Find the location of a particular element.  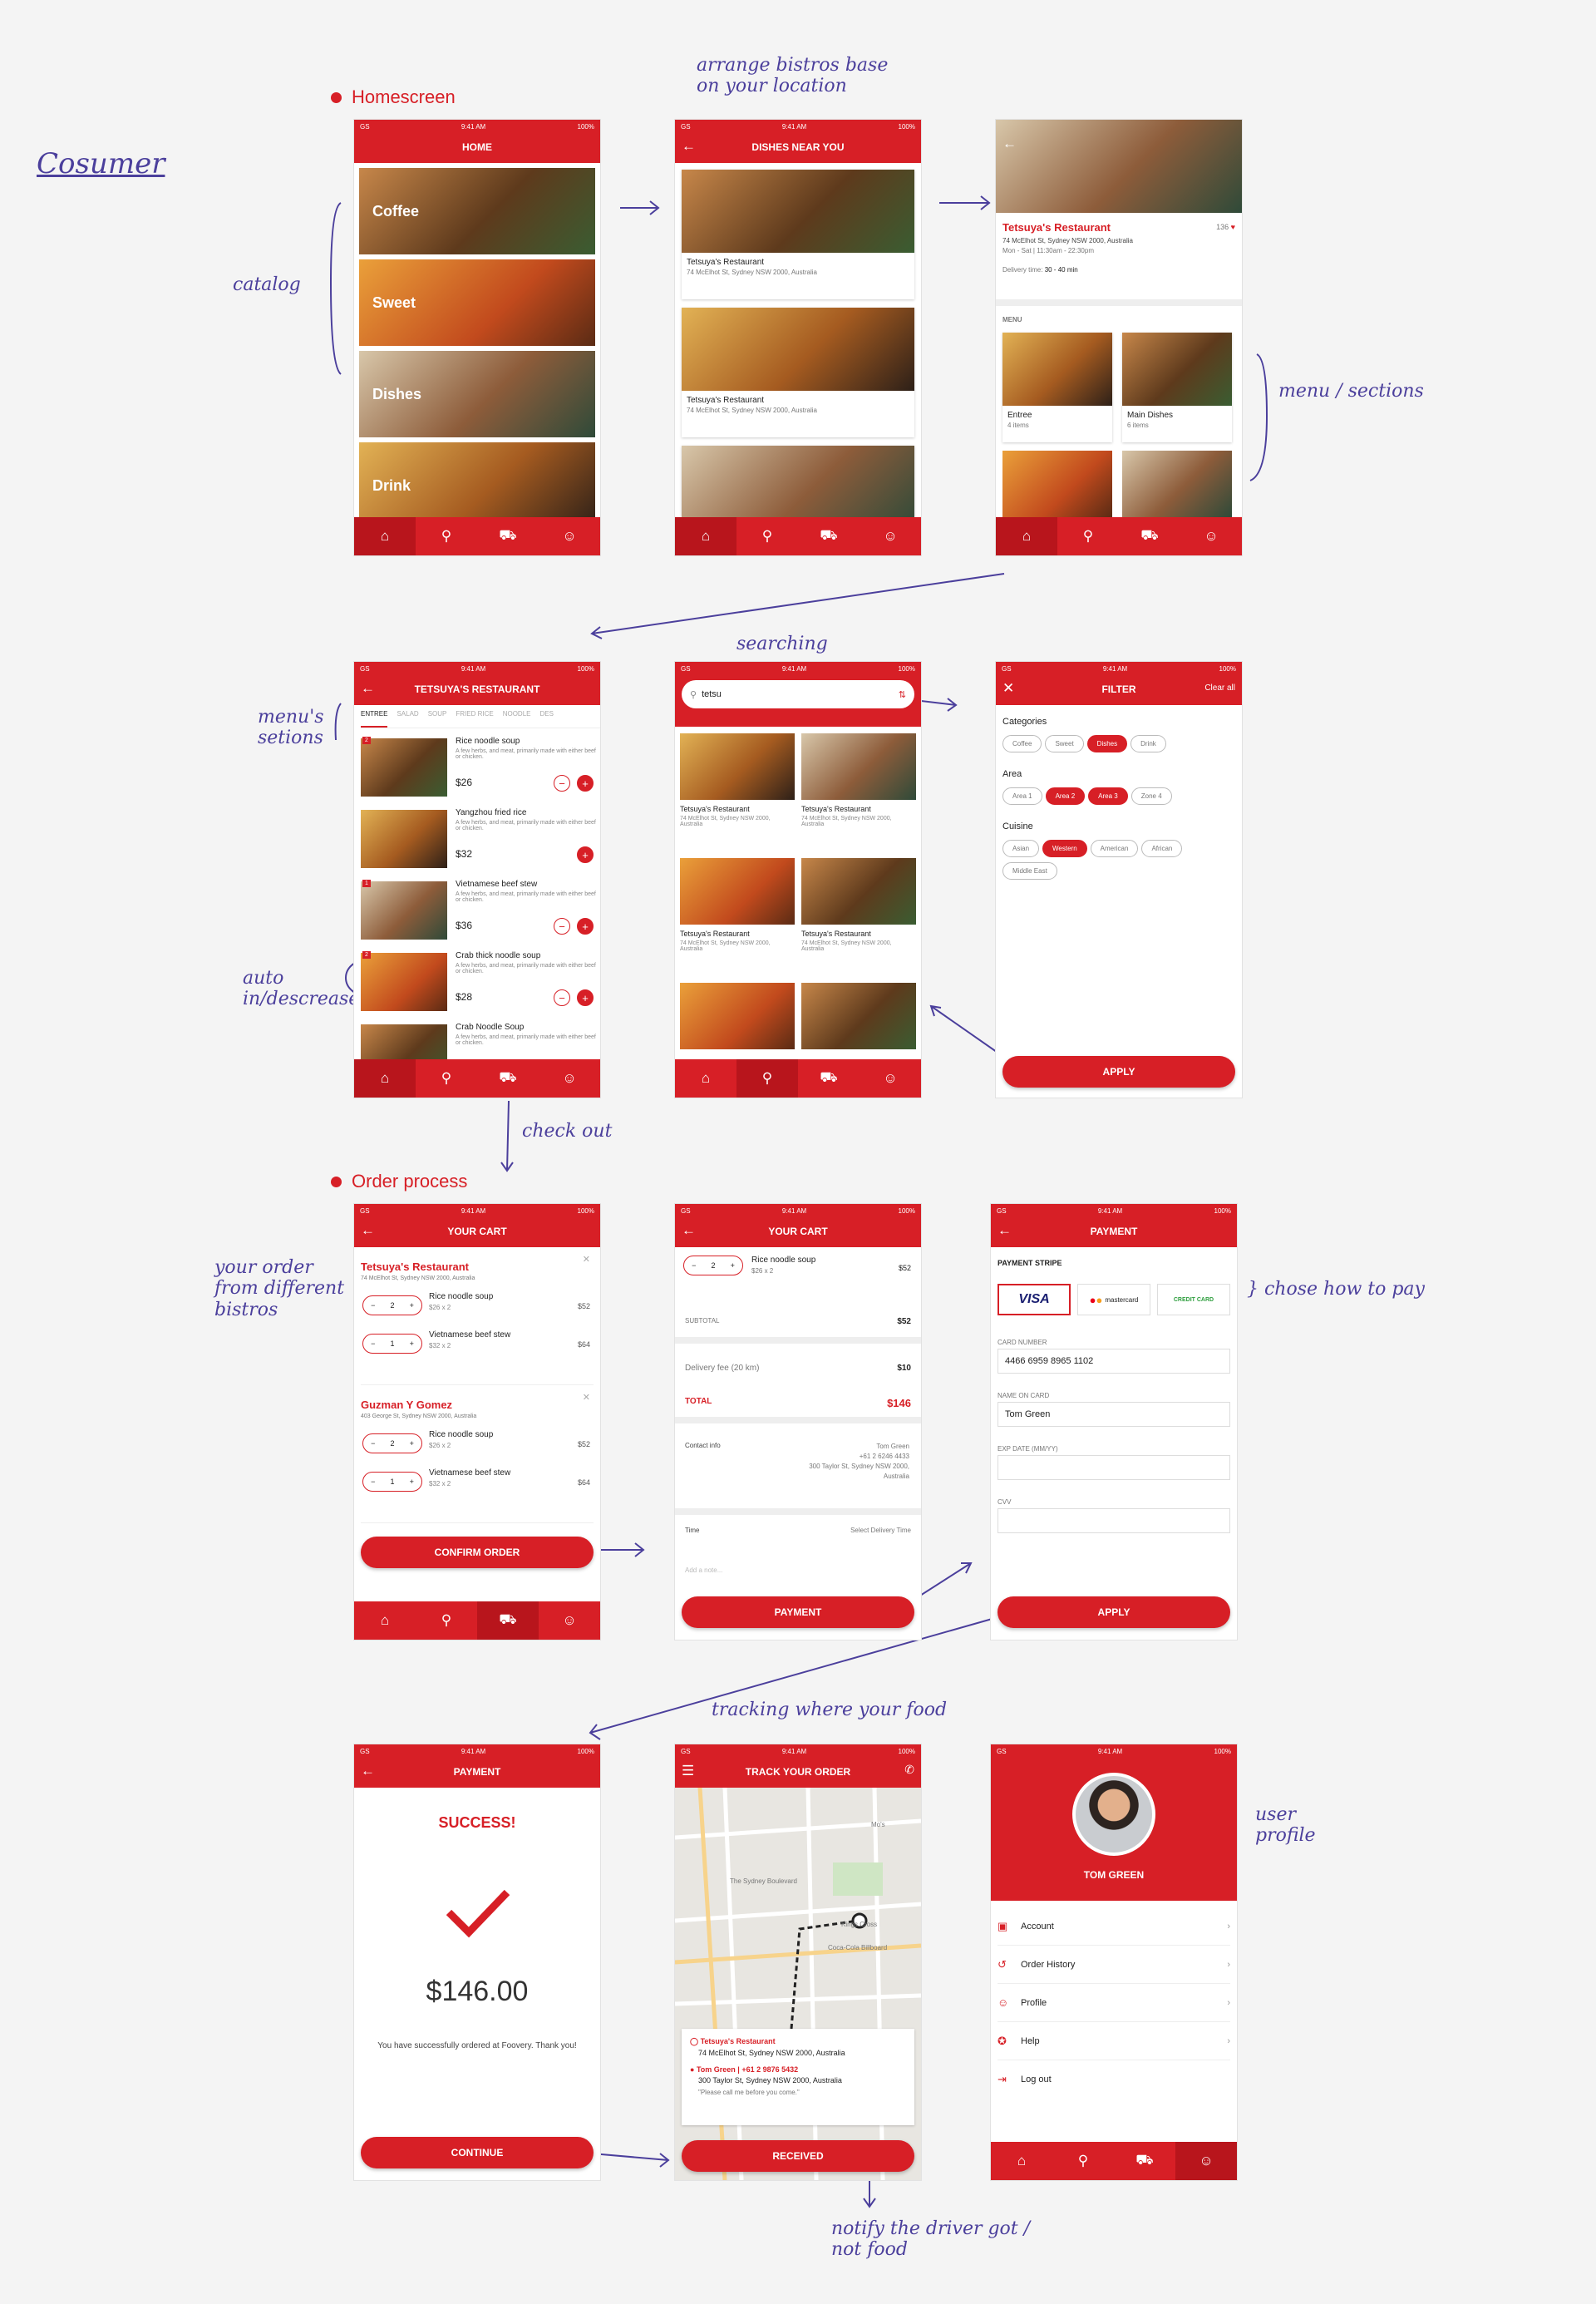

delivery-time-select: Select Delivery Time is located at coordinates (881, 1531).